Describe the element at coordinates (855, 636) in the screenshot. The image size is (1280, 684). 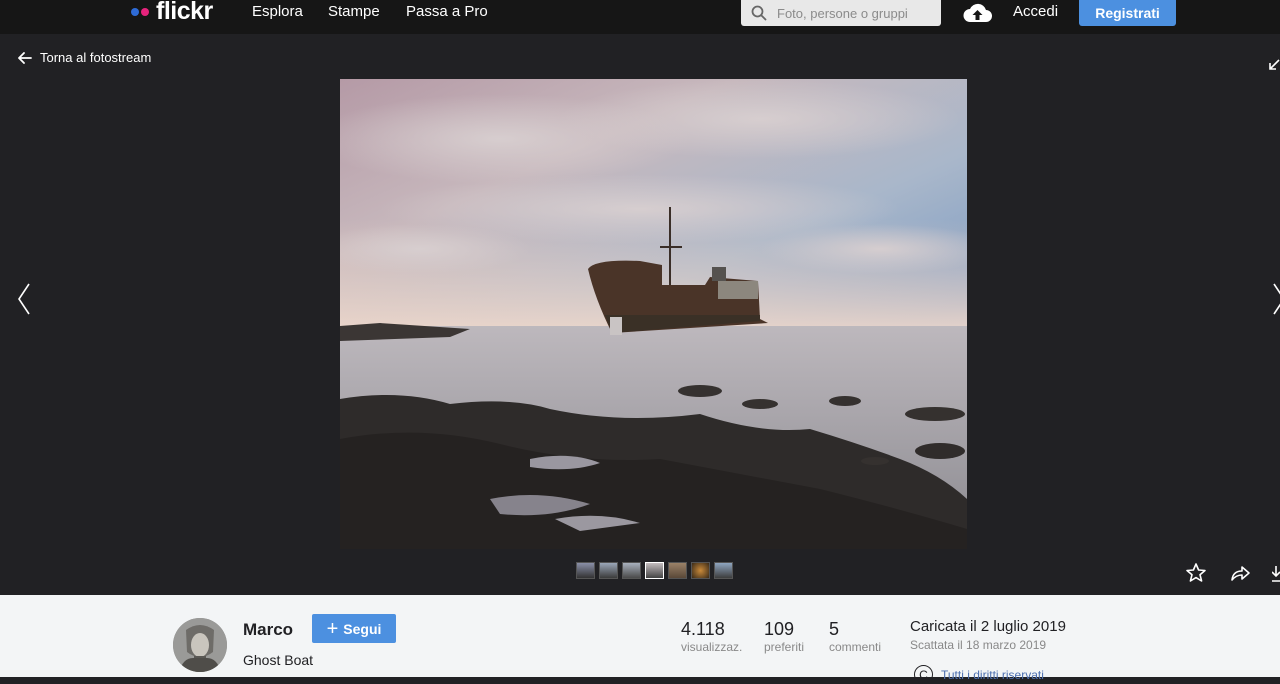
I see `comments-stat: 5 commenti` at that location.